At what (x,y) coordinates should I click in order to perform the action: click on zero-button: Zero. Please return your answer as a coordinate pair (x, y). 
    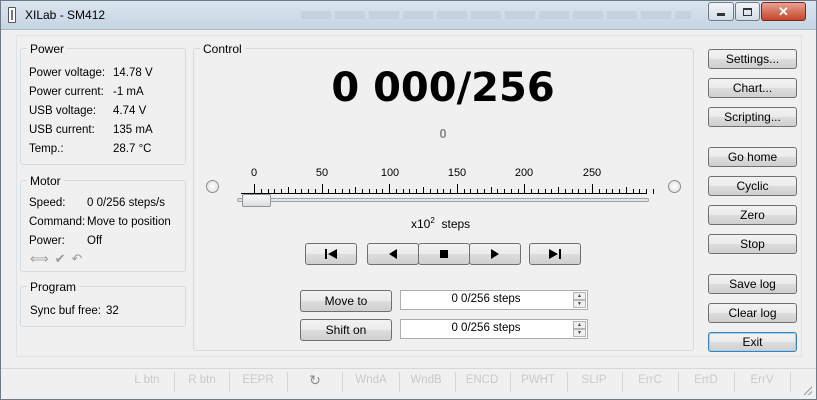
    Looking at the image, I should click on (752, 215).